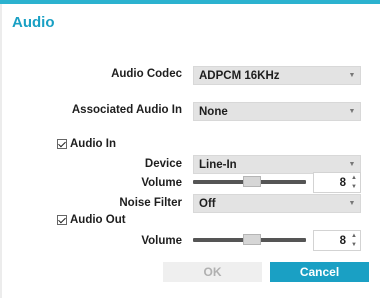  What do you see at coordinates (337, 182) in the screenshot?
I see `audio-in-volume-stepper: 8 ▲ ▼` at bounding box center [337, 182].